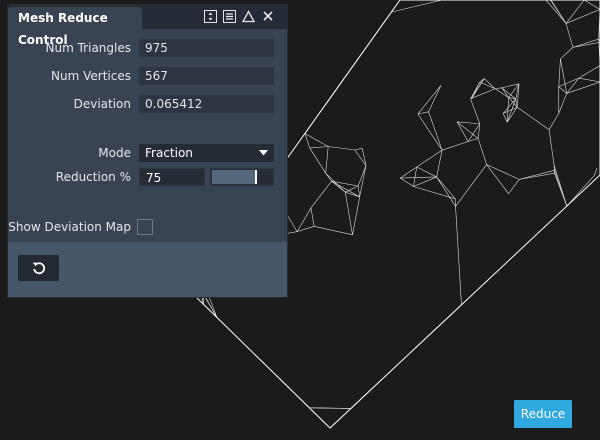  Describe the element at coordinates (172, 177) in the screenshot. I see `reduction-input: 75` at that location.